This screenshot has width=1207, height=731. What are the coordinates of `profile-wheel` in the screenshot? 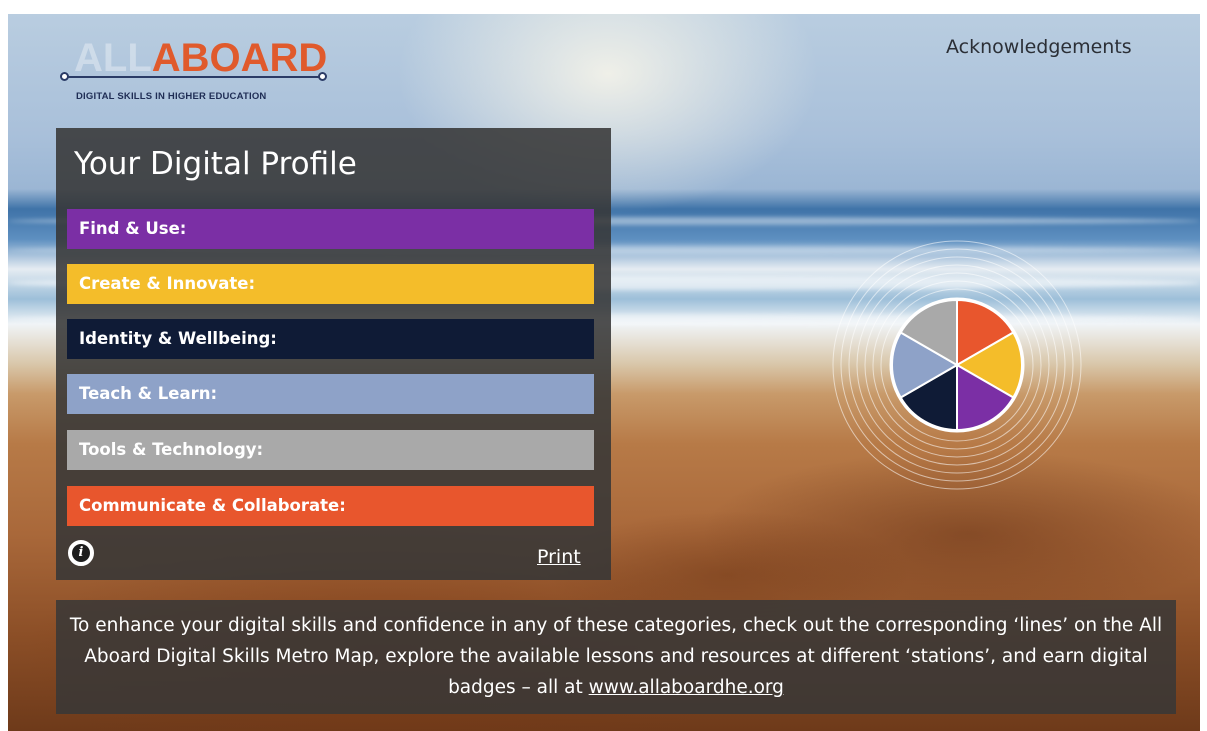 It's located at (957, 365).